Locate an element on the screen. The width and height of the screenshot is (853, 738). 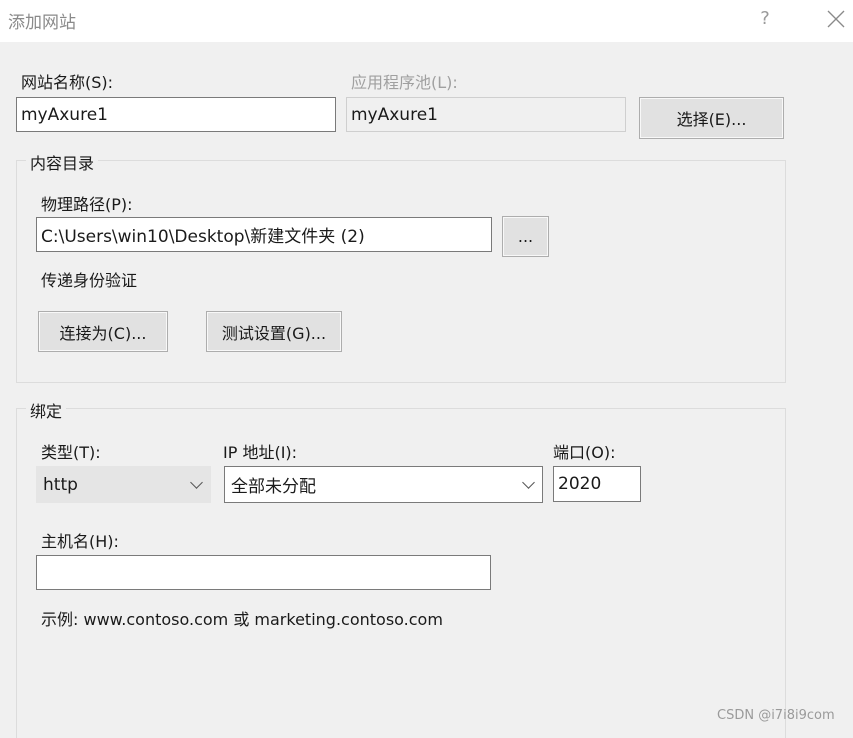
close-button is located at coordinates (836, 19).